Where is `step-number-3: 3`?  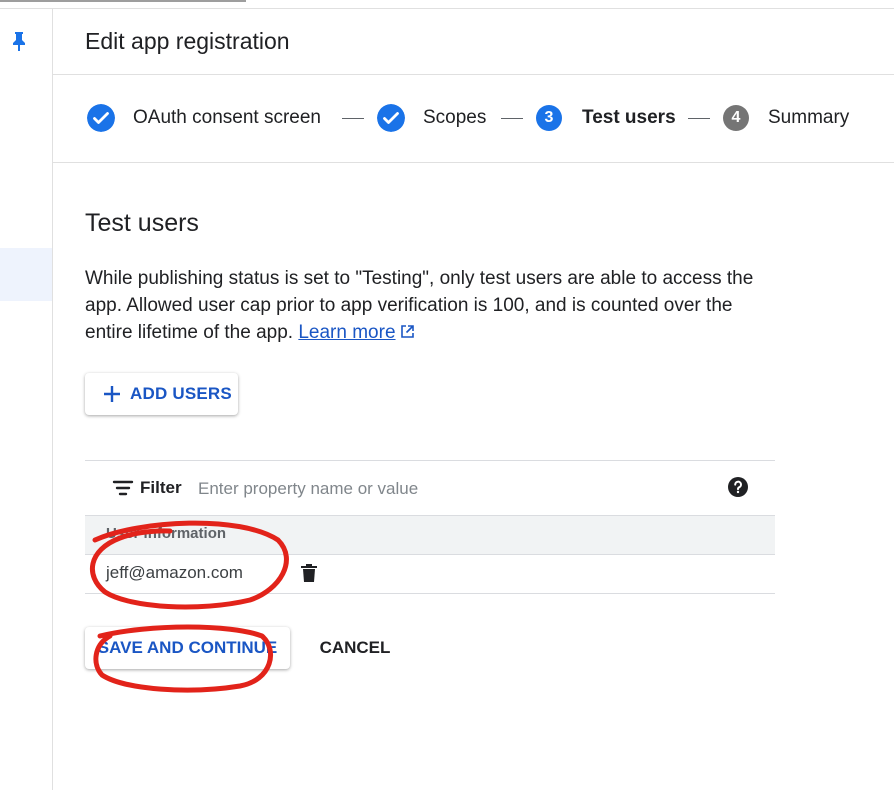 step-number-3: 3 is located at coordinates (549, 118).